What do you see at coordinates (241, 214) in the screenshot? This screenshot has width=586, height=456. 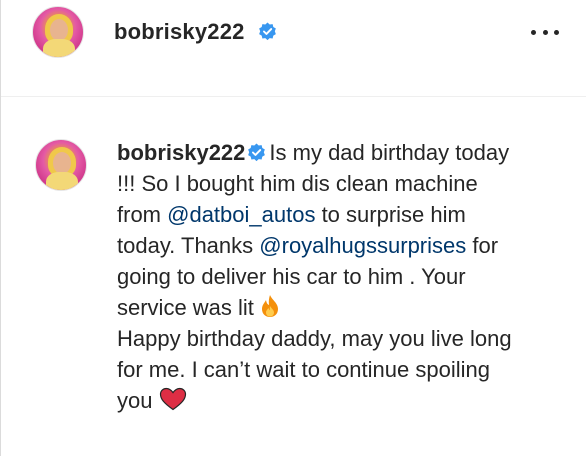 I see `mention-link-datboi-autos: @datboi_autos` at bounding box center [241, 214].